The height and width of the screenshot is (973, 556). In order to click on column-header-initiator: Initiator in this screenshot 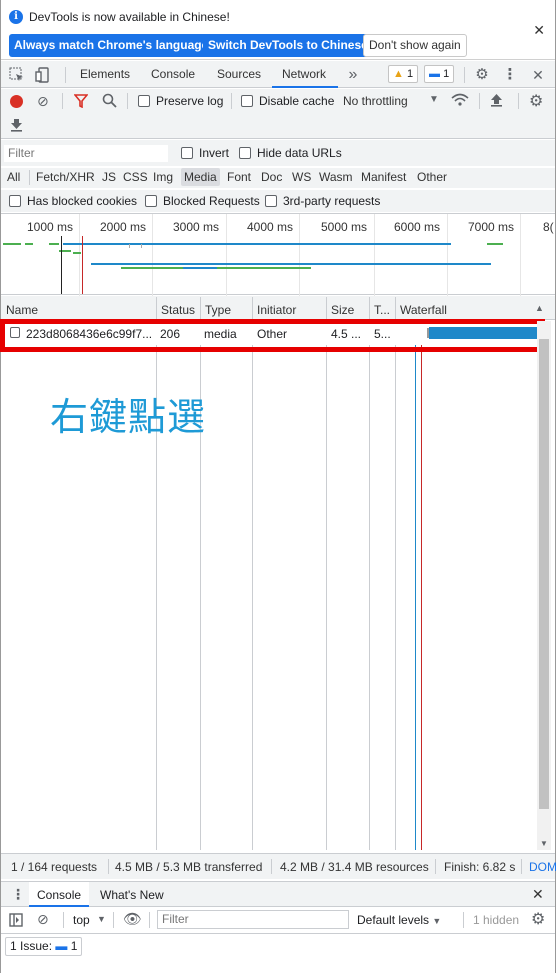, I will do `click(276, 310)`.